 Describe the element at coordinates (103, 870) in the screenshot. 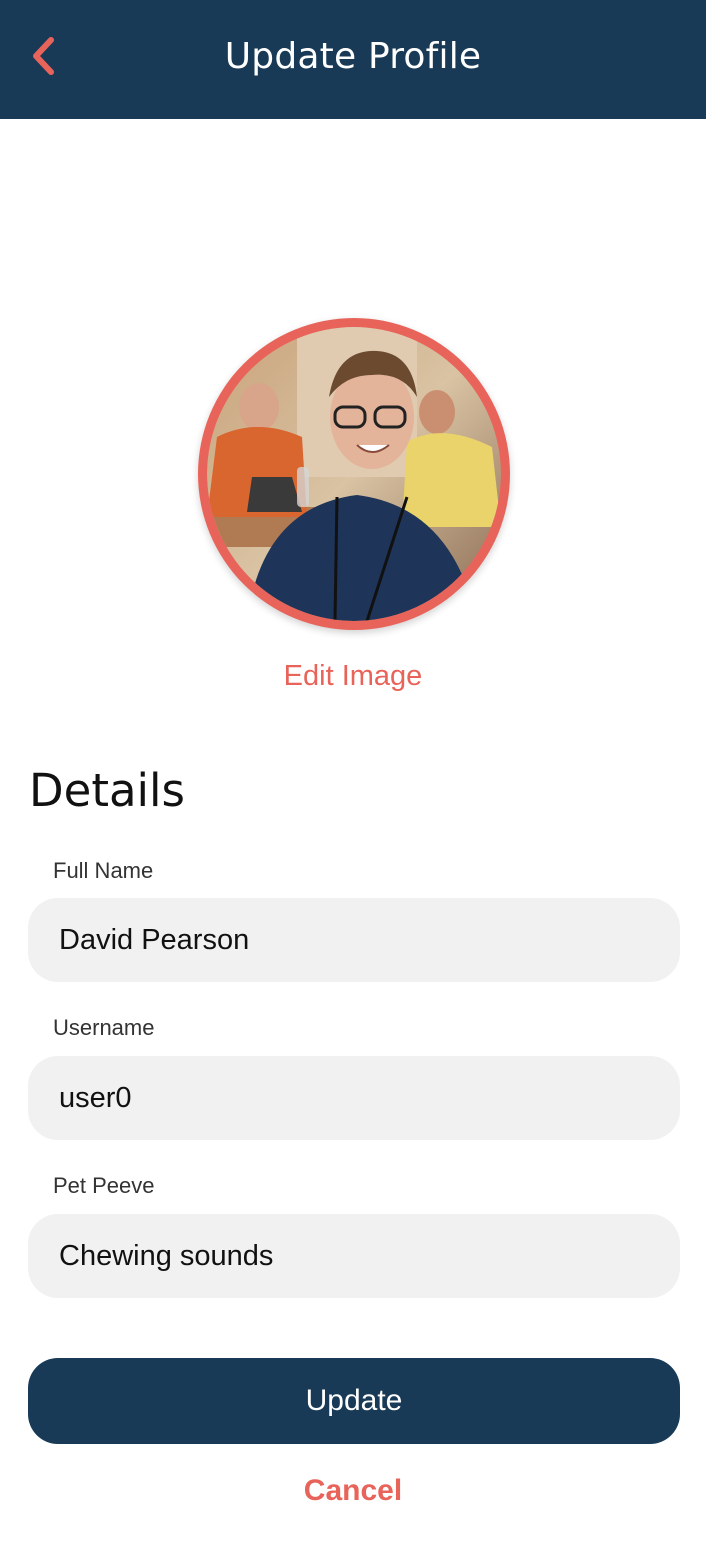

I see `full-name-label: Full Name` at that location.